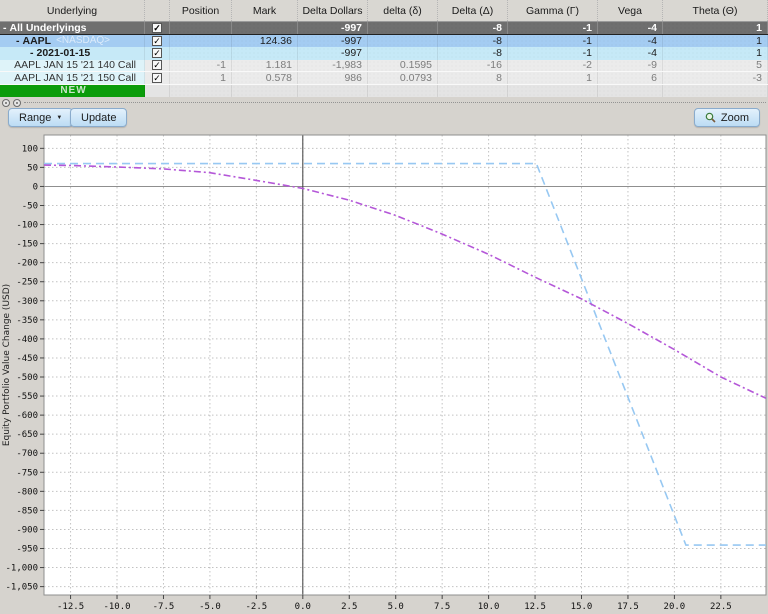 This screenshot has width=768, height=614. What do you see at coordinates (715, 10) in the screenshot?
I see `col-header-theta: Theta (Θ)` at bounding box center [715, 10].